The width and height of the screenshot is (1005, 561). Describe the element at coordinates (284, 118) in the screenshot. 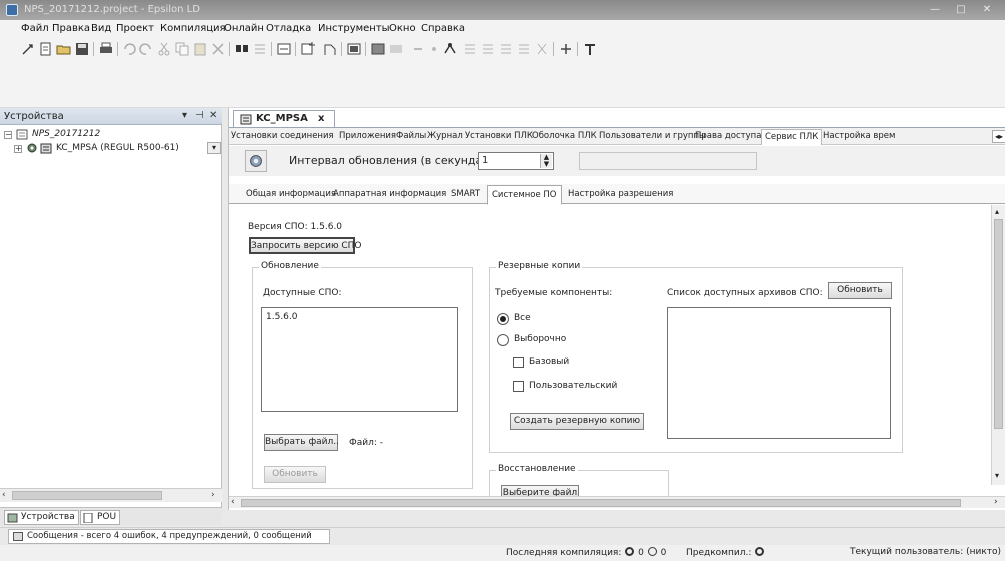

I see `document-tab-kc-mpsa: KC_MPSA x` at that location.